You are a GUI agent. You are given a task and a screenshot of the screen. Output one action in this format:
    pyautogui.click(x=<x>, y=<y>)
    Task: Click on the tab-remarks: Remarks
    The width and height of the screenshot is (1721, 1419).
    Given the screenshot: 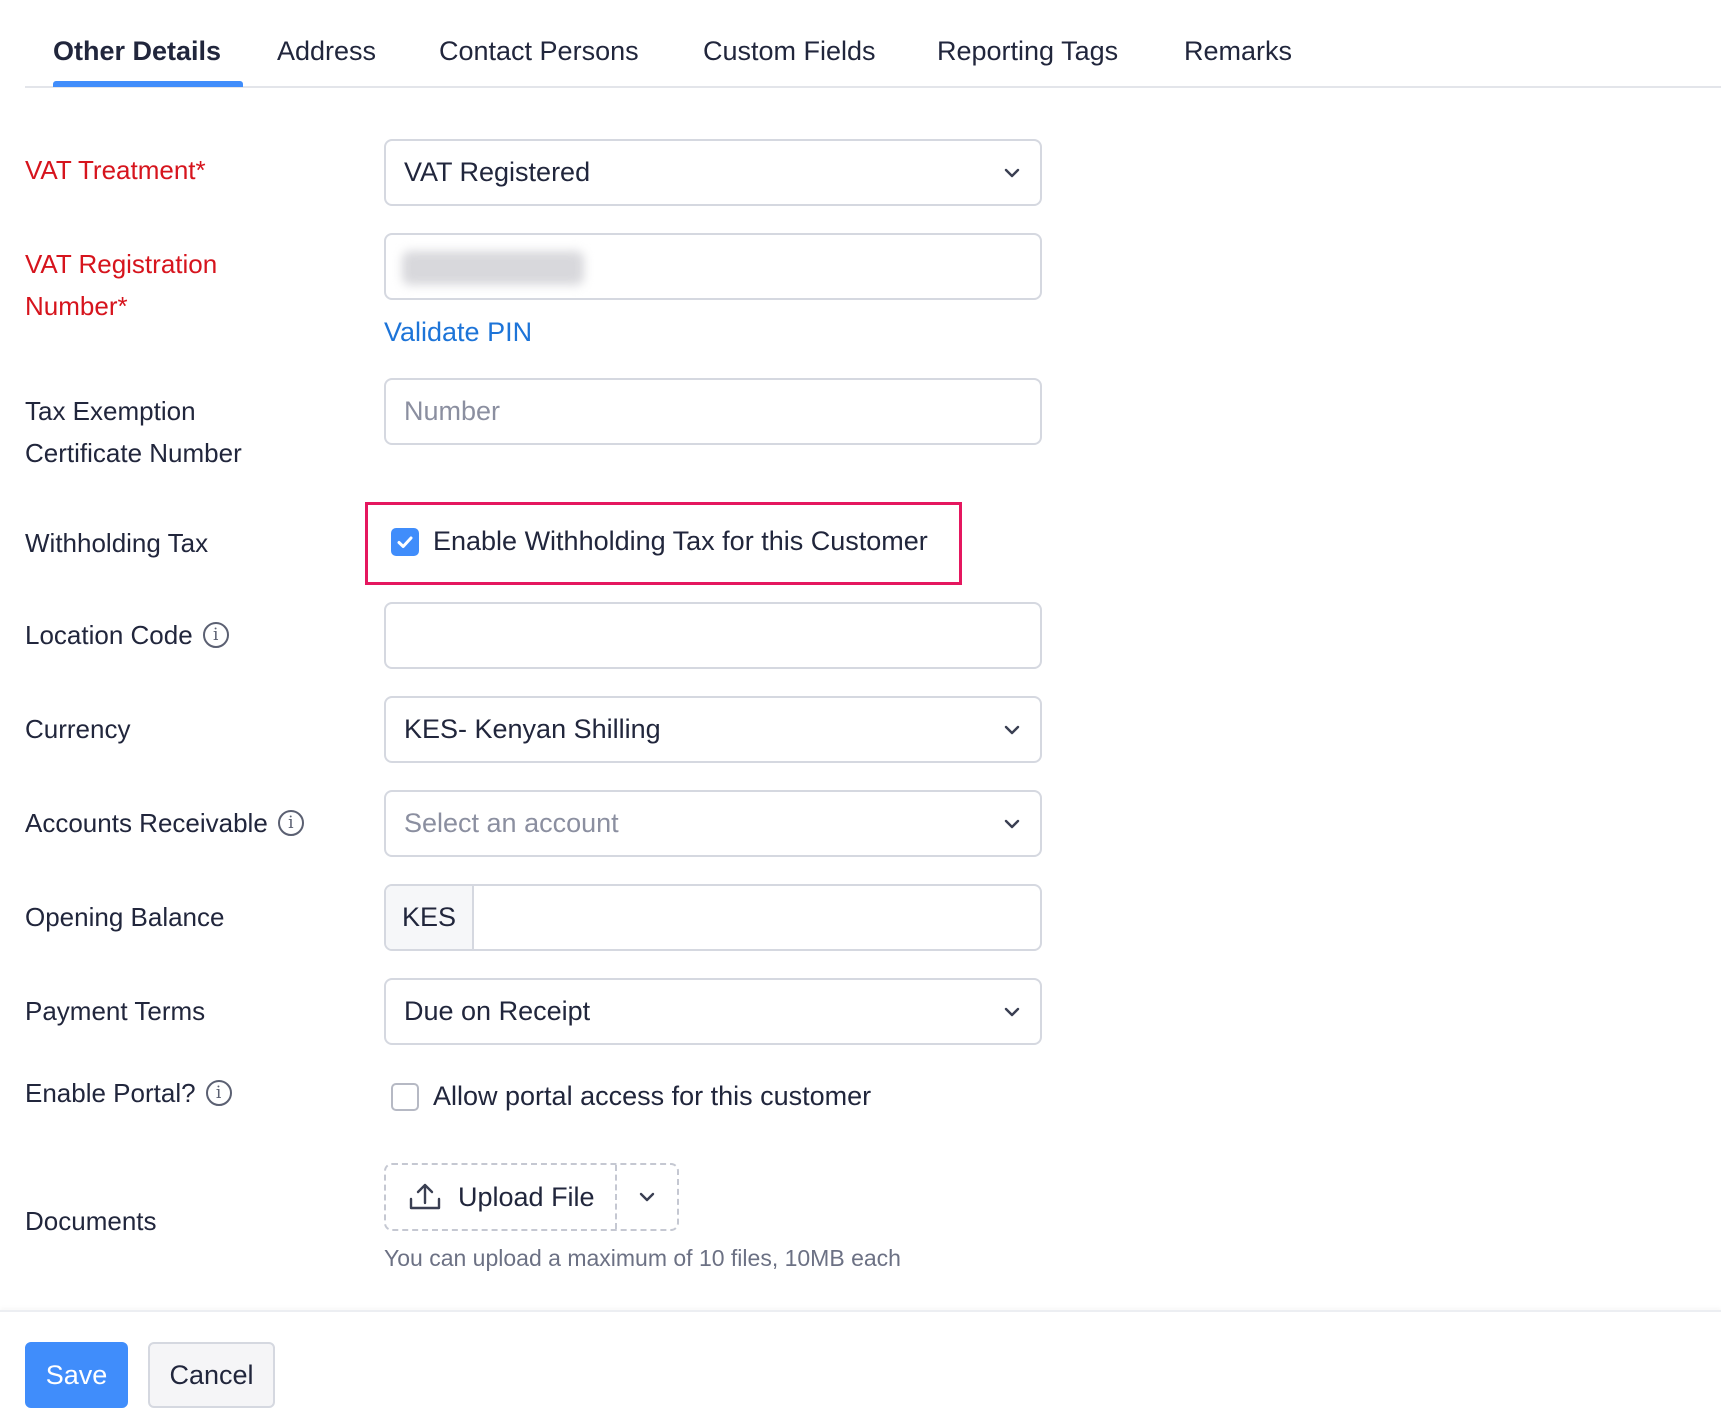 What is the action you would take?
    pyautogui.click(x=1238, y=51)
    